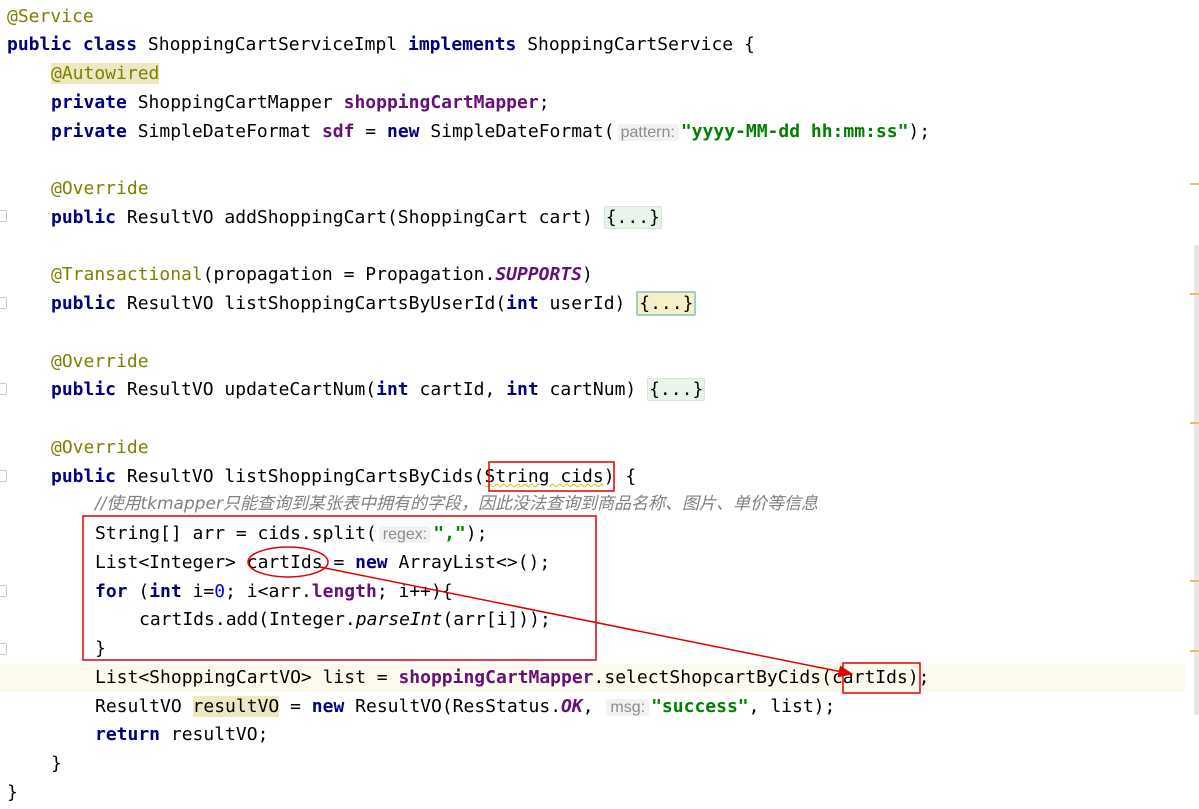 This screenshot has height=809, width=1199. Describe the element at coordinates (236, 533) in the screenshot. I see `statement: String[] arr = cids.split(` at that location.